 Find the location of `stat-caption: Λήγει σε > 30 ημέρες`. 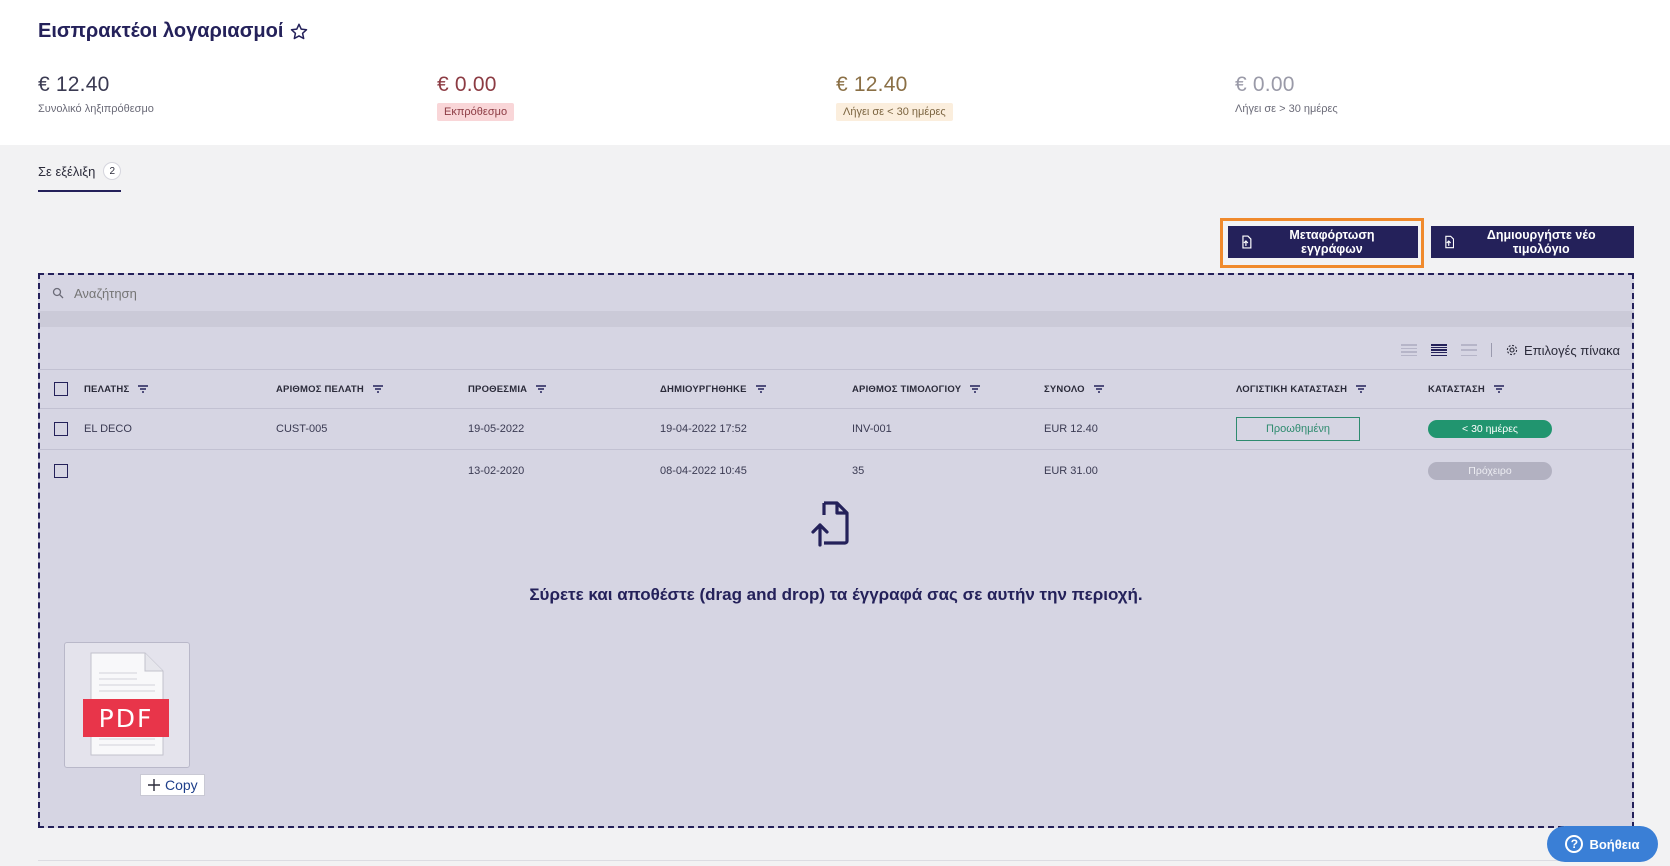

stat-caption: Λήγει σε > 30 ημέρες is located at coordinates (1286, 109).